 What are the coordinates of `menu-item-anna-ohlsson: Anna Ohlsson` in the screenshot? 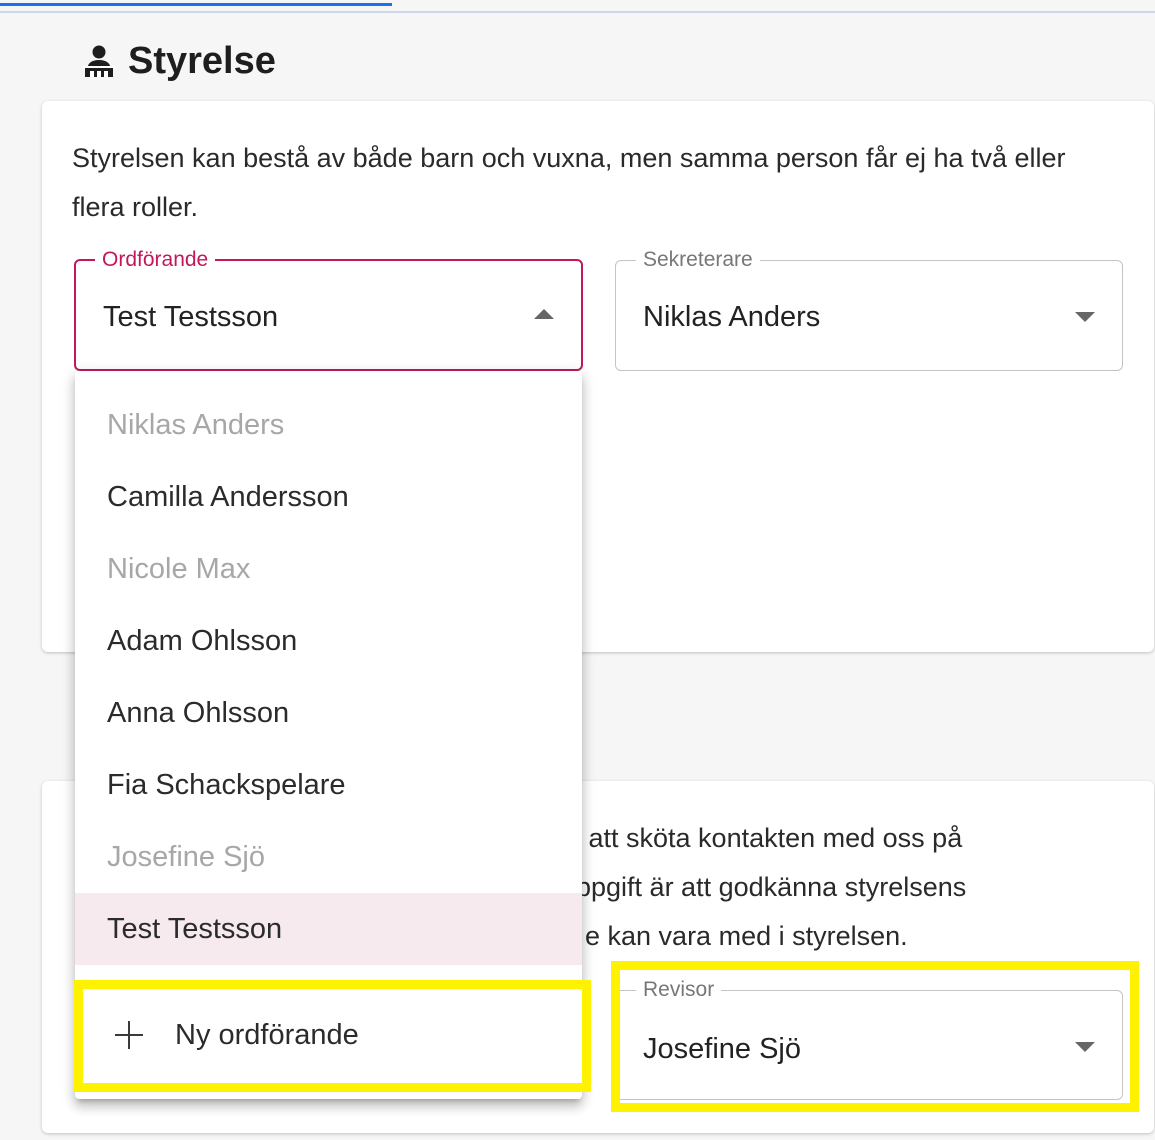 It's located at (328, 713).